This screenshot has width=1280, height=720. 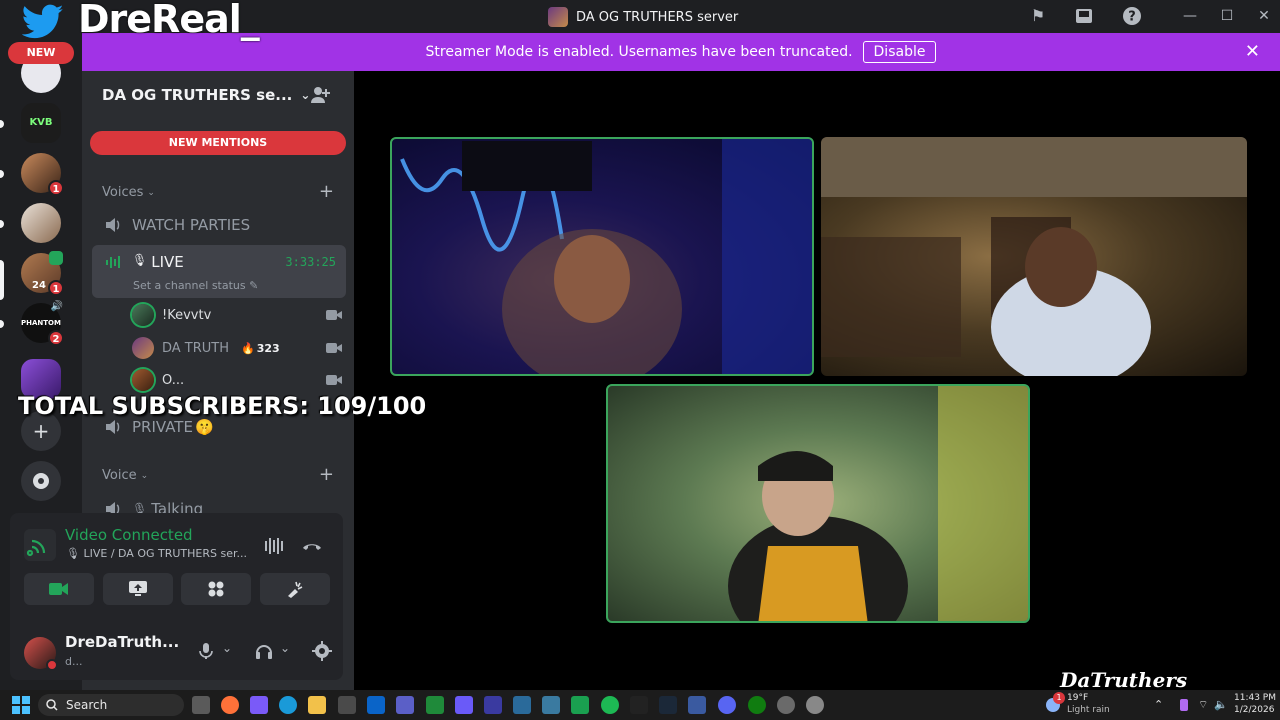 What do you see at coordinates (310, 262) in the screenshot?
I see `call-timer: 3:33:25` at bounding box center [310, 262].